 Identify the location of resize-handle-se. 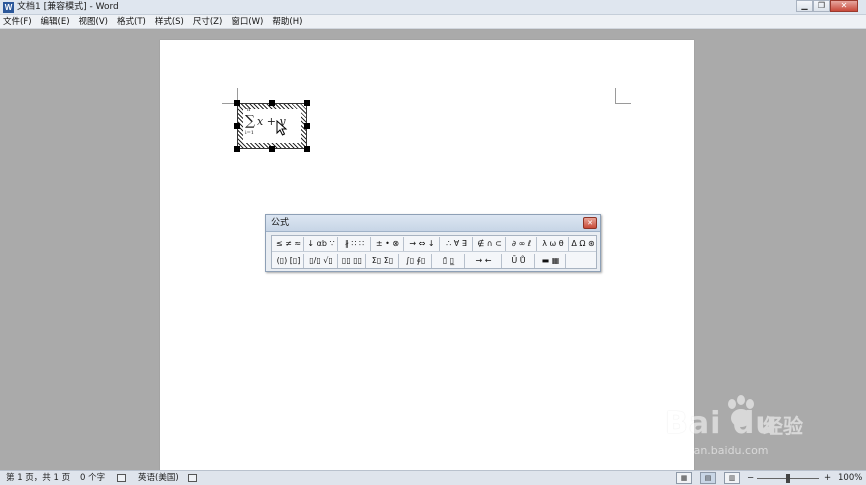
(307, 149).